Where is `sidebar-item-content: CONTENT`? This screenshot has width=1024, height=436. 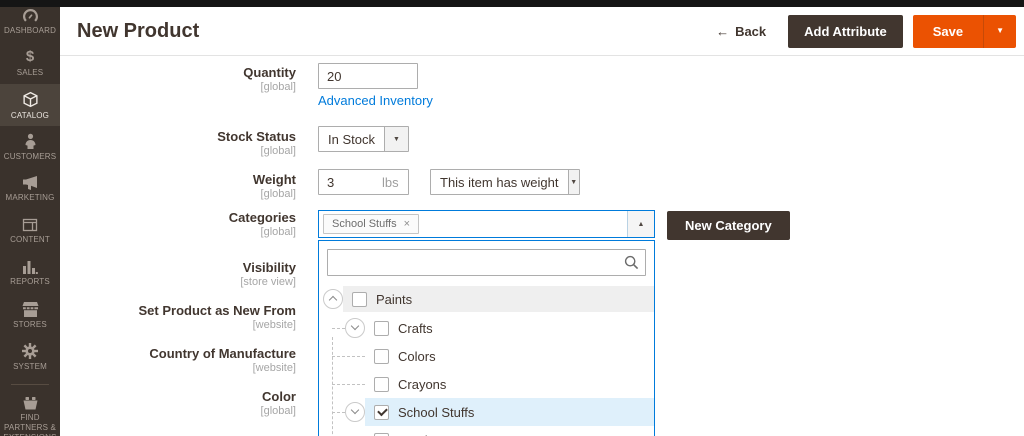
sidebar-item-content: CONTENT is located at coordinates (30, 231).